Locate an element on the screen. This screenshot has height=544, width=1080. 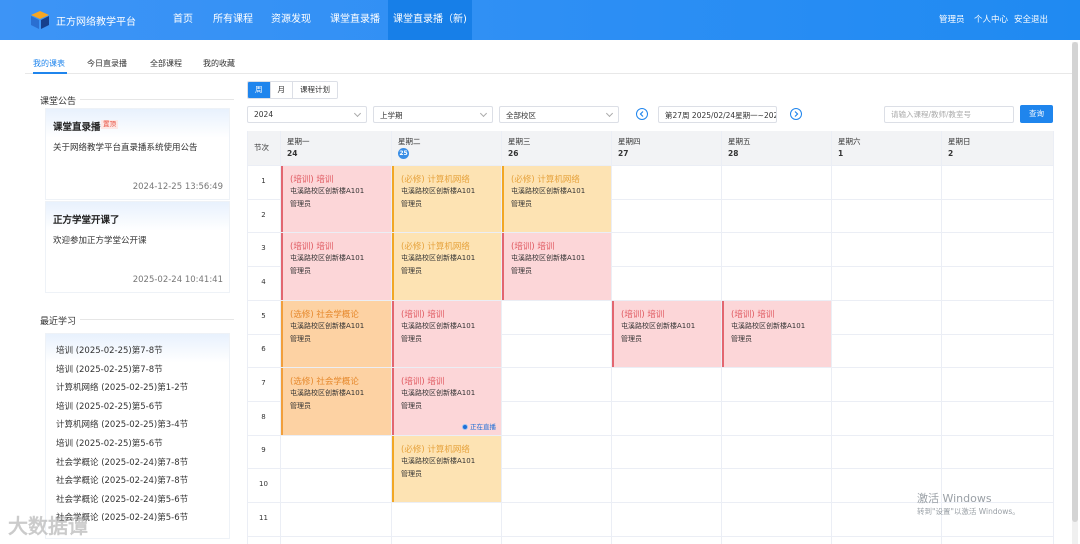
period-number: 3 is located at coordinates (263, 248).